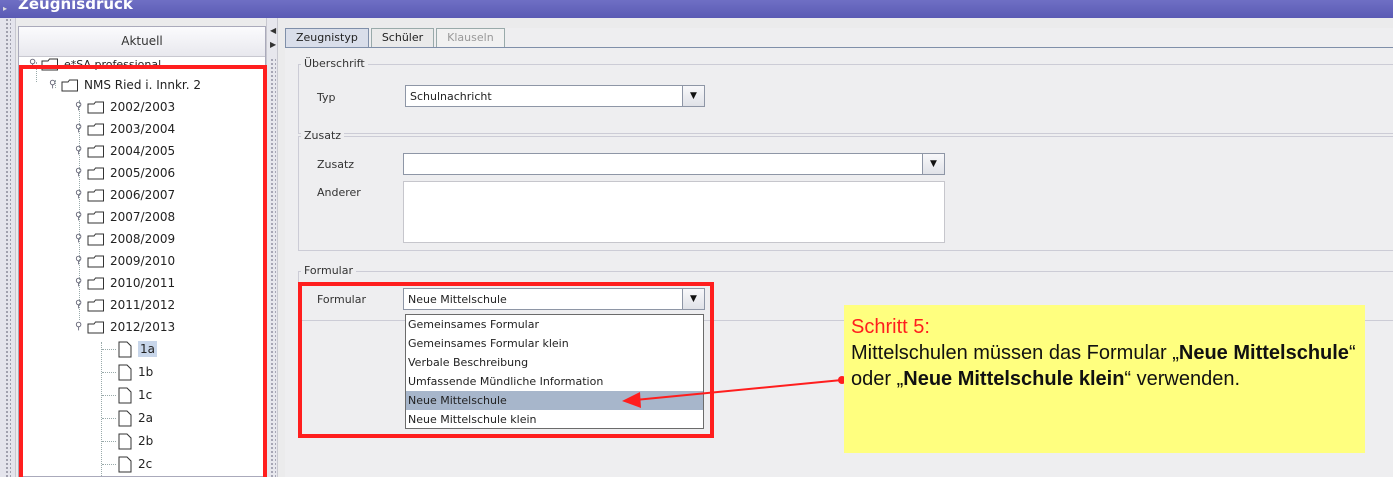 The height and width of the screenshot is (477, 1393). Describe the element at coordinates (696, 9) in the screenshot. I see `window-title-bar: ▸ Zeugnisdruck` at that location.